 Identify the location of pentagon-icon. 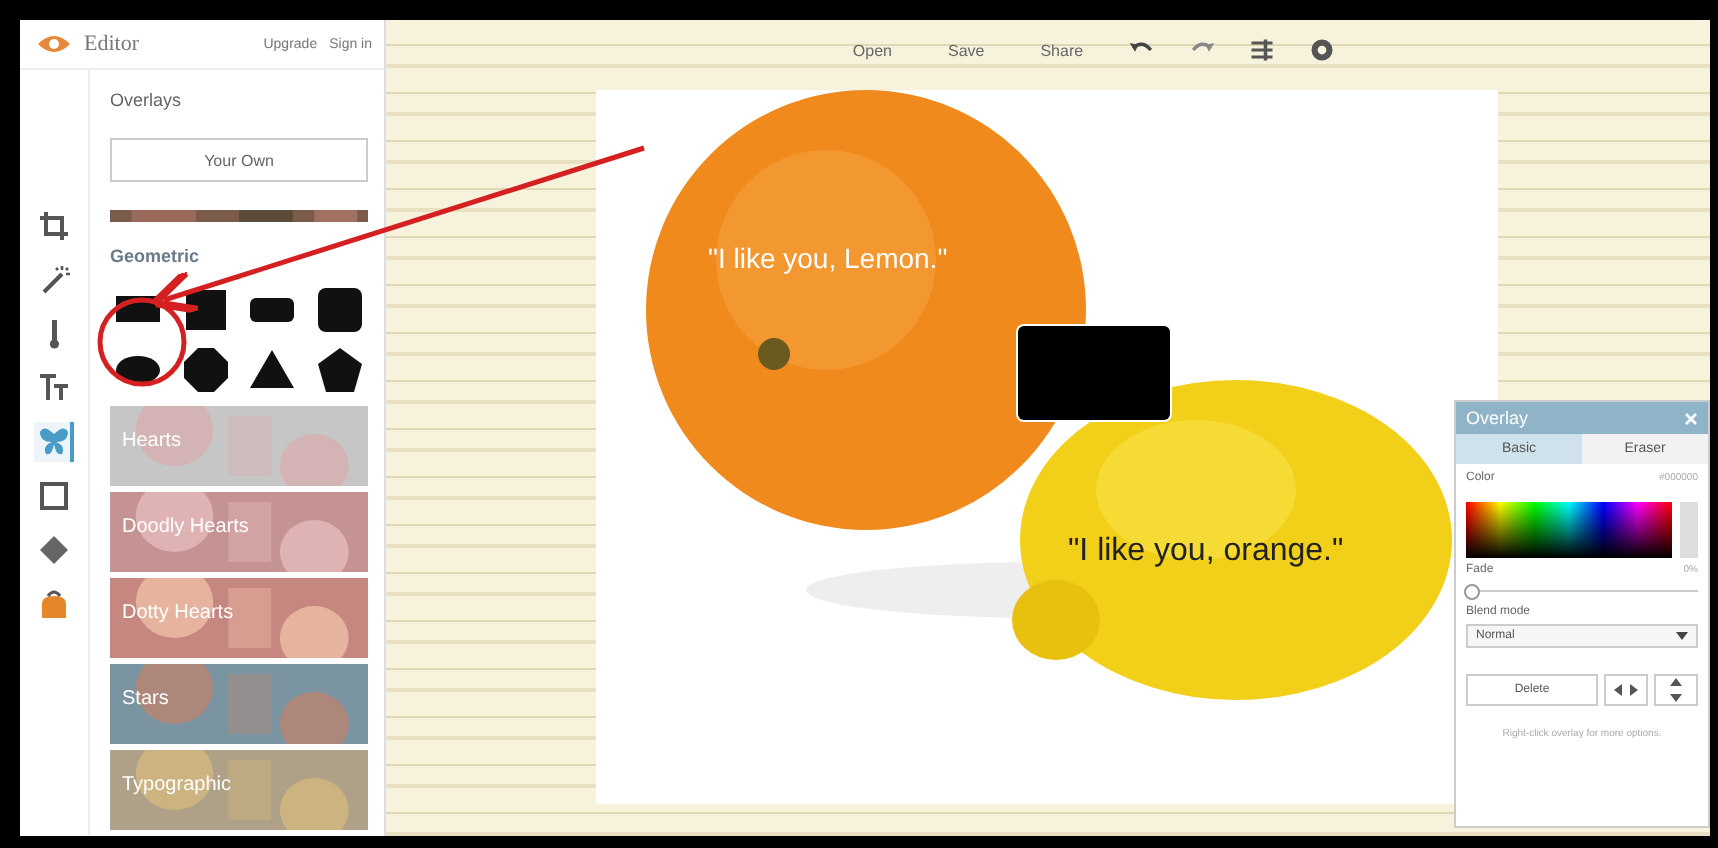
(339, 370).